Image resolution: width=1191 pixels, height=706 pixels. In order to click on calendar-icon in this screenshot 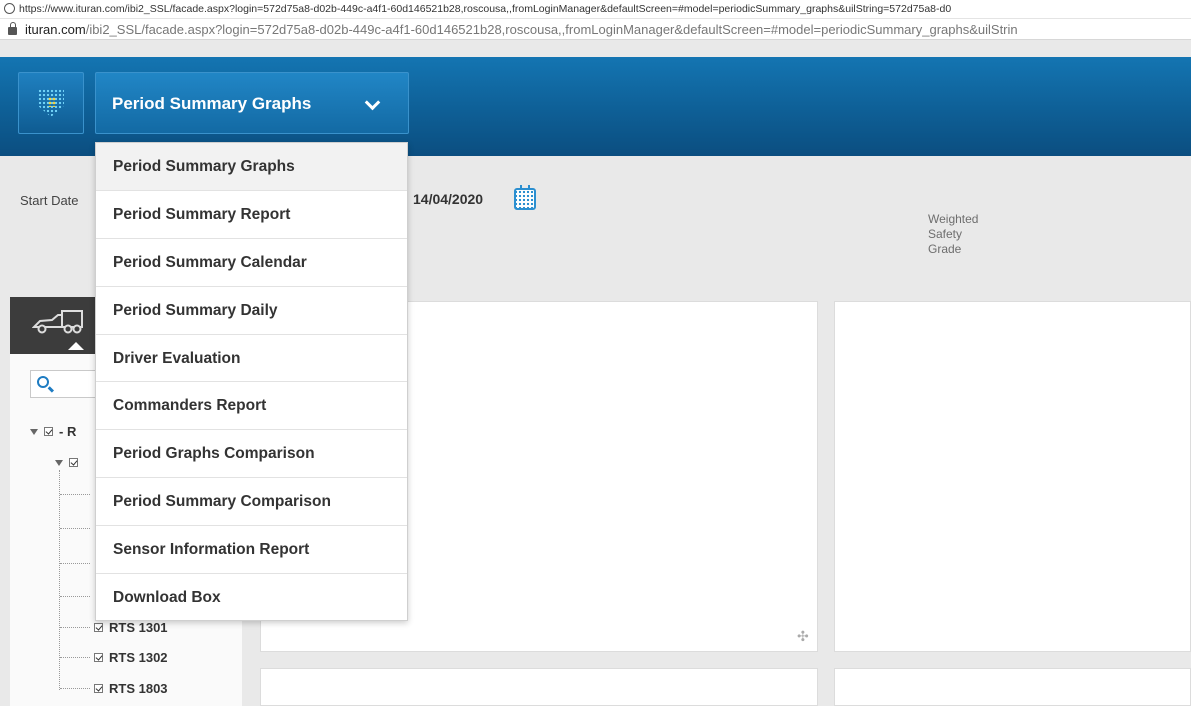, I will do `click(525, 197)`.